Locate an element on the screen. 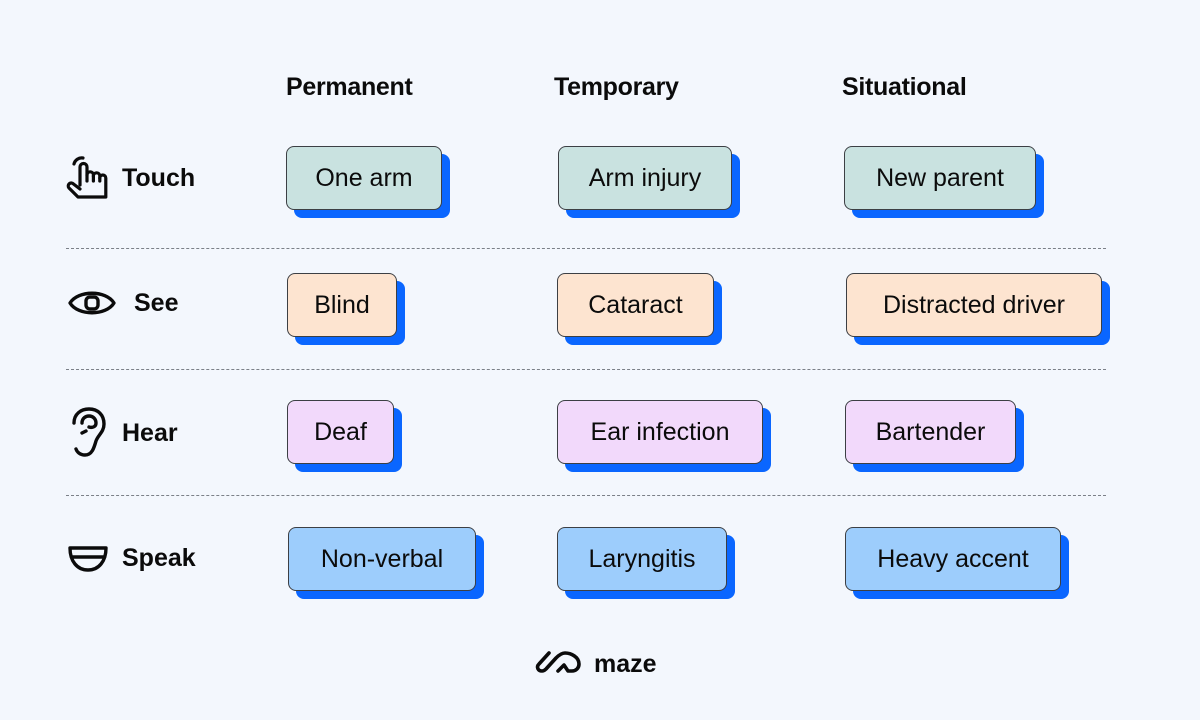 The height and width of the screenshot is (720, 1200). row-label-text: Hear is located at coordinates (150, 432).